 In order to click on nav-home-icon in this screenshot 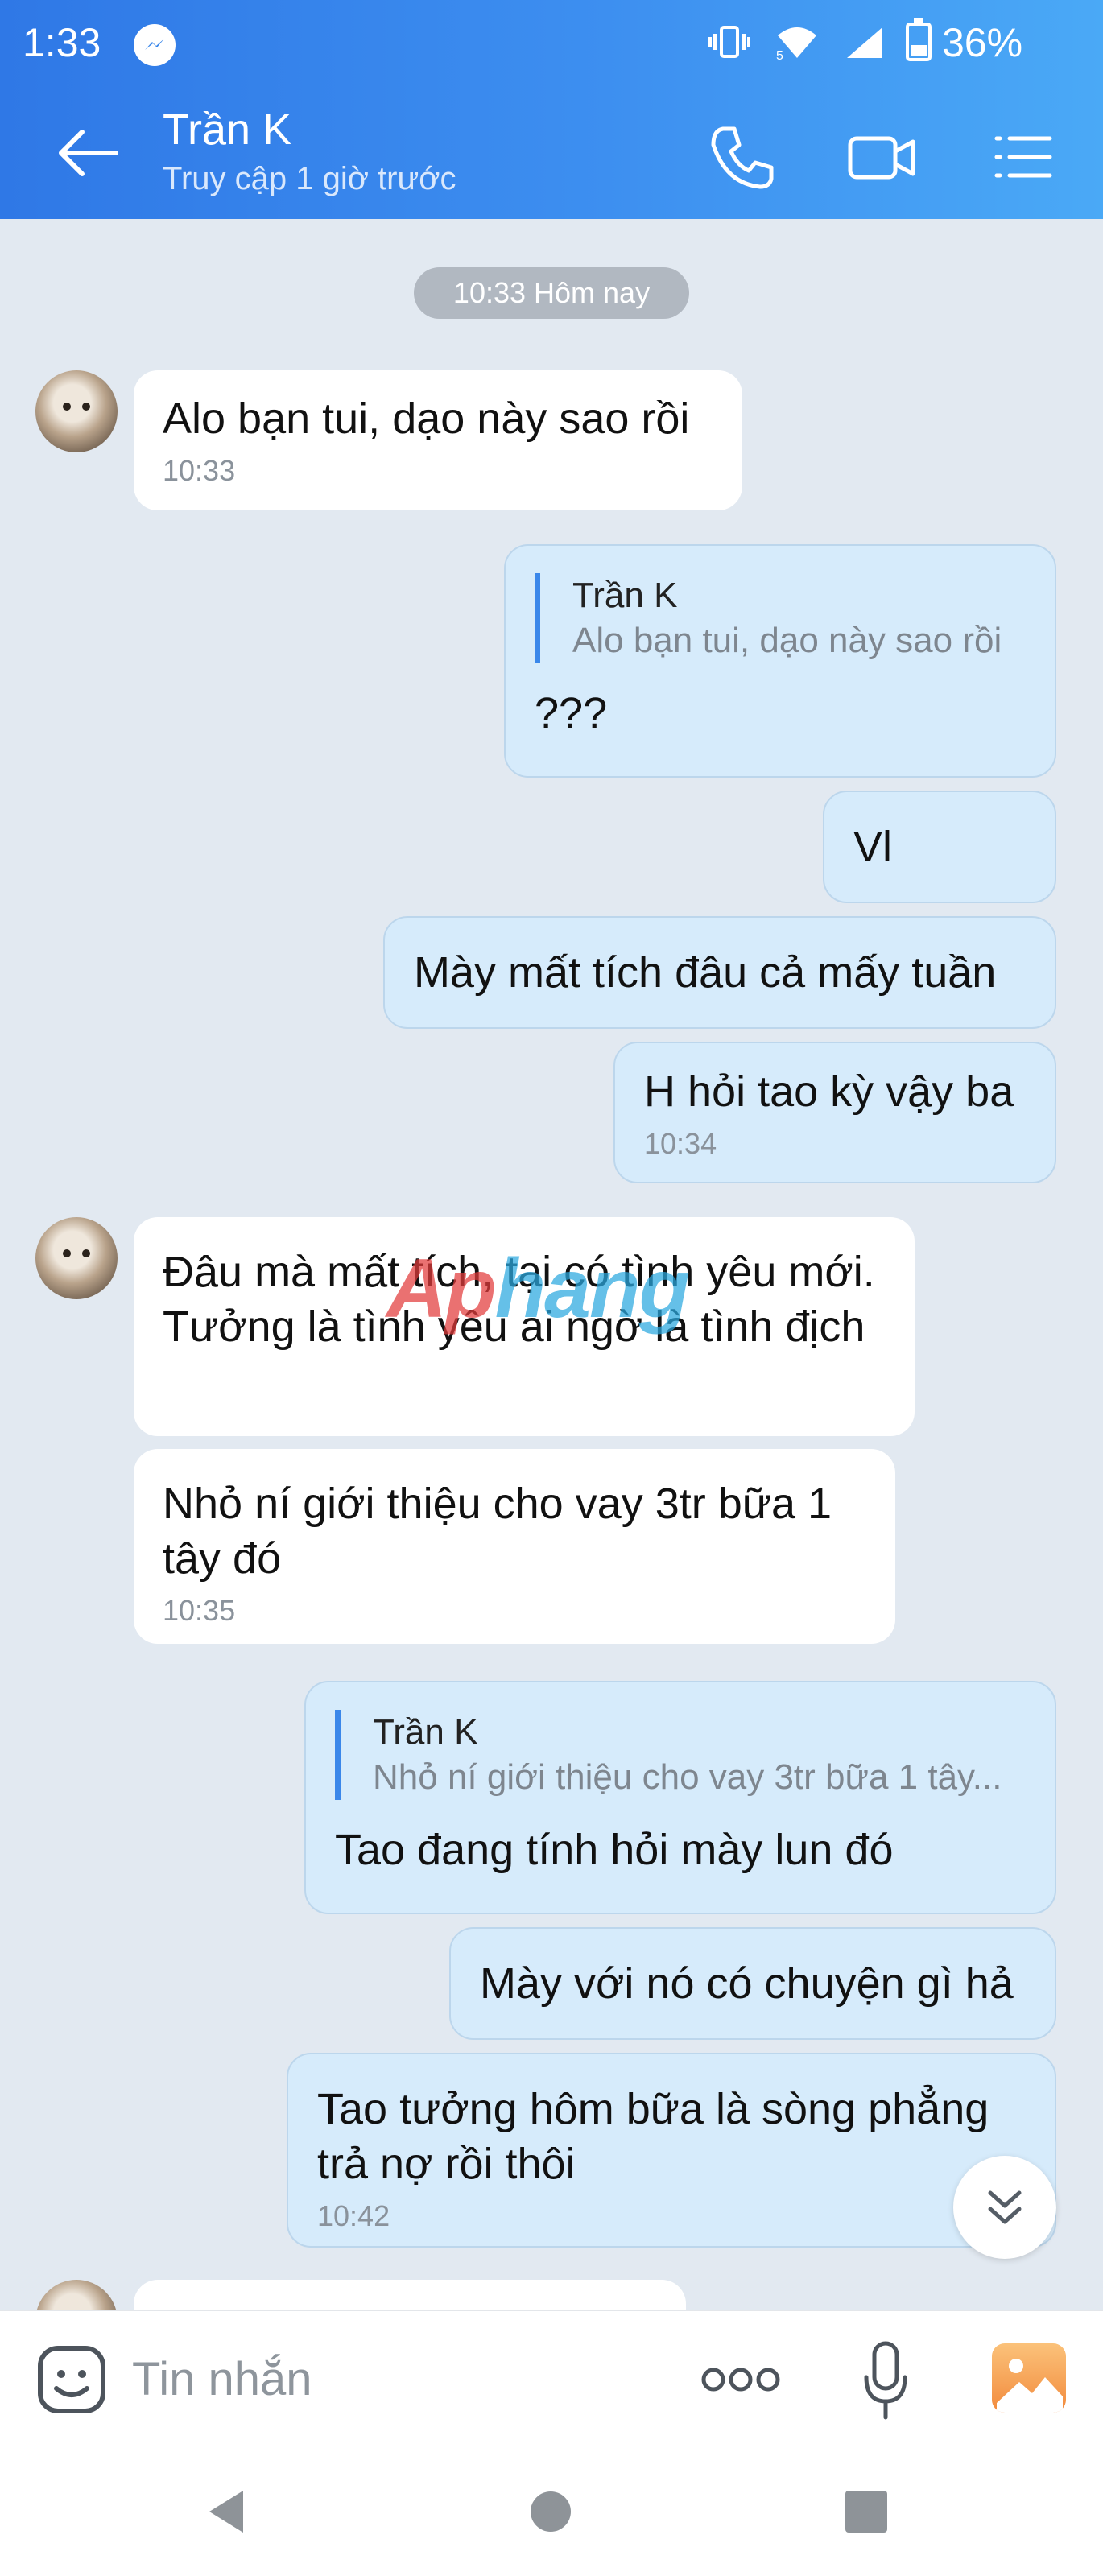, I will do `click(550, 2511)`.